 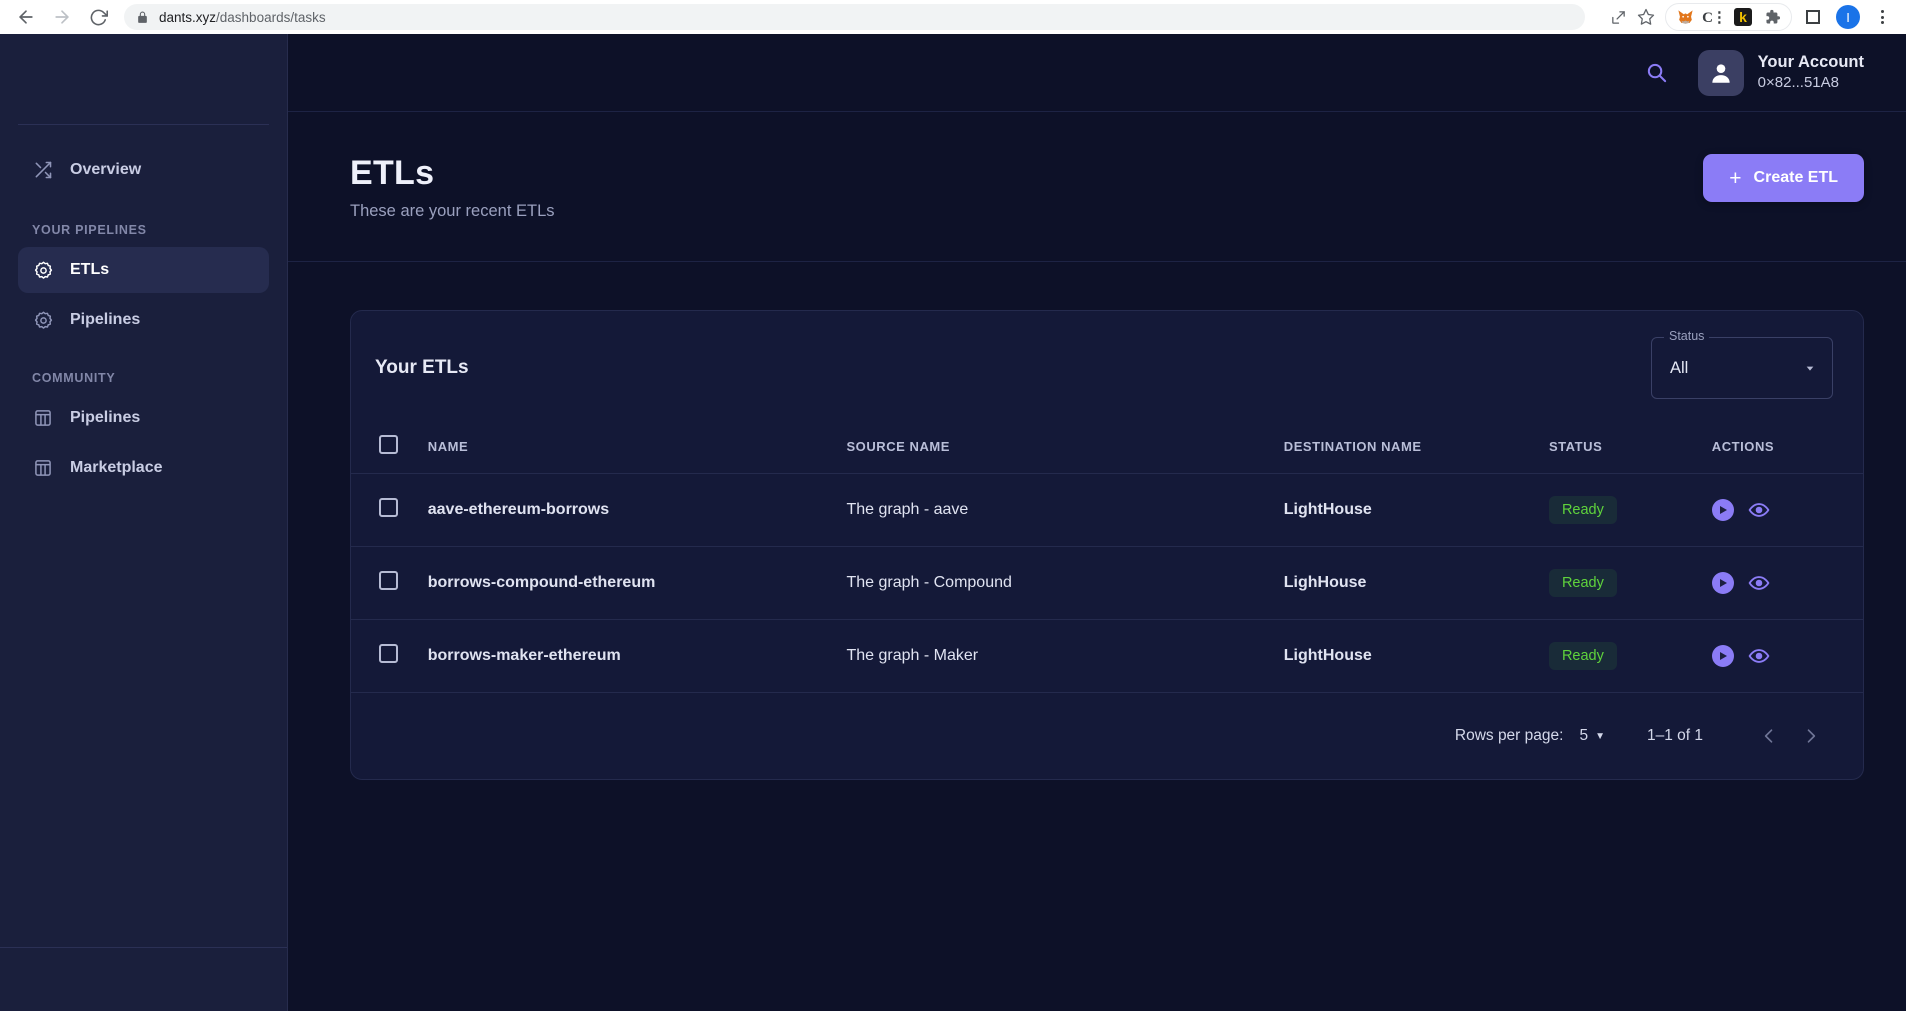 What do you see at coordinates (1720, 72) in the screenshot?
I see `avatar` at bounding box center [1720, 72].